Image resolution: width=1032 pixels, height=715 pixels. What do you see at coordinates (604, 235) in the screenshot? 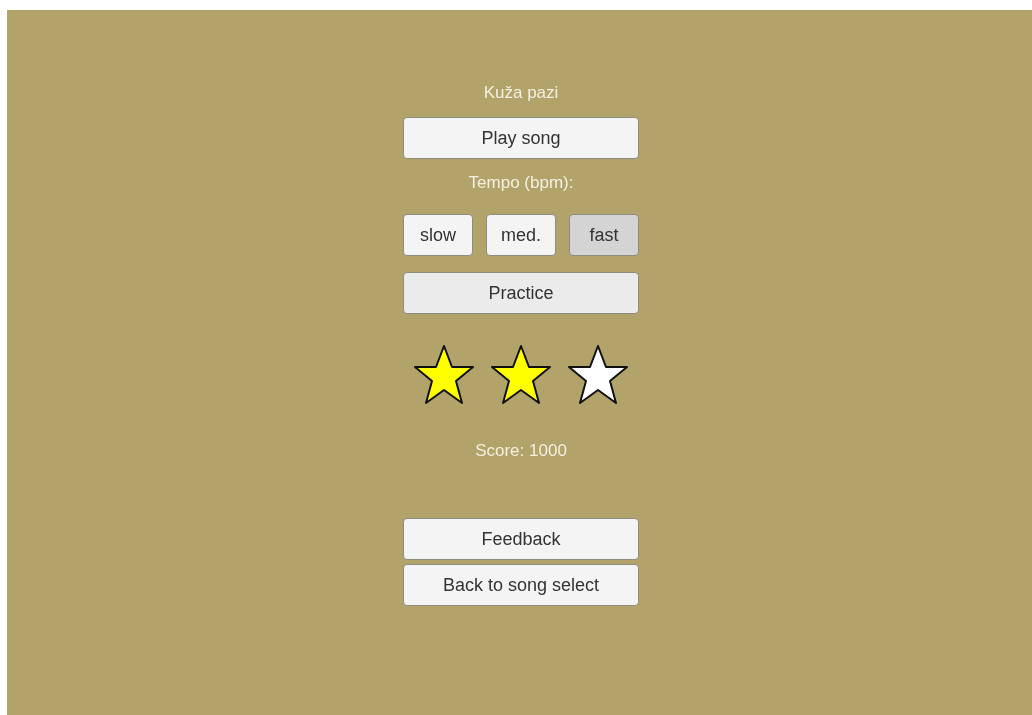
I see `tempo-button: fast` at bounding box center [604, 235].